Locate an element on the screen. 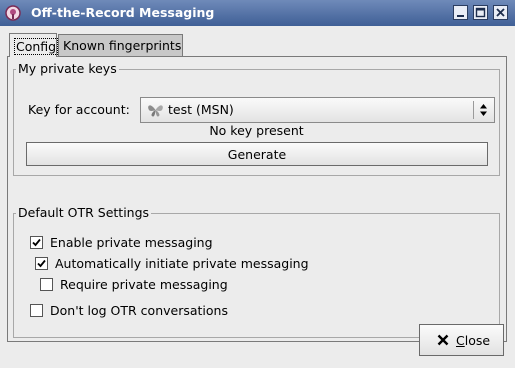 The image size is (515, 368). otr-settings-frame-label: Default OTR Settings is located at coordinates (84, 212).